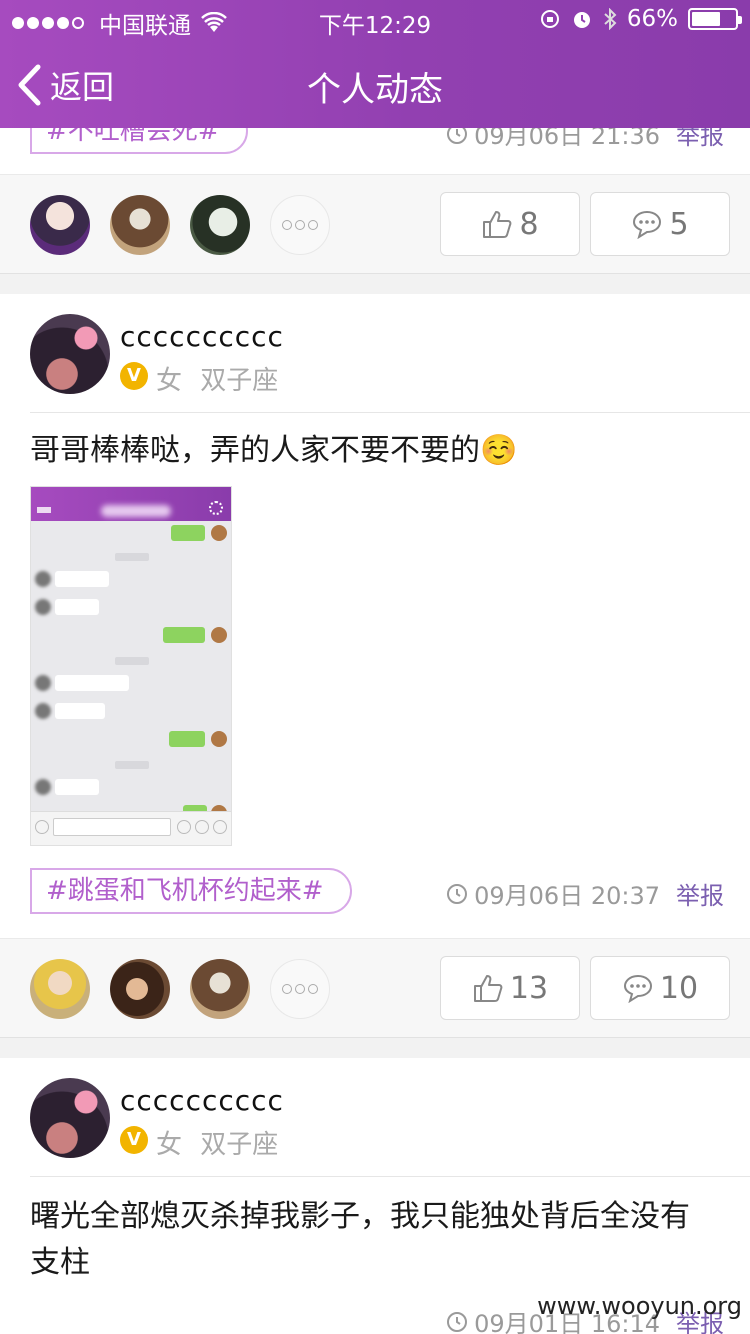 The height and width of the screenshot is (1334, 750). I want to click on navbar: 返回 个人动态, so click(375, 84).